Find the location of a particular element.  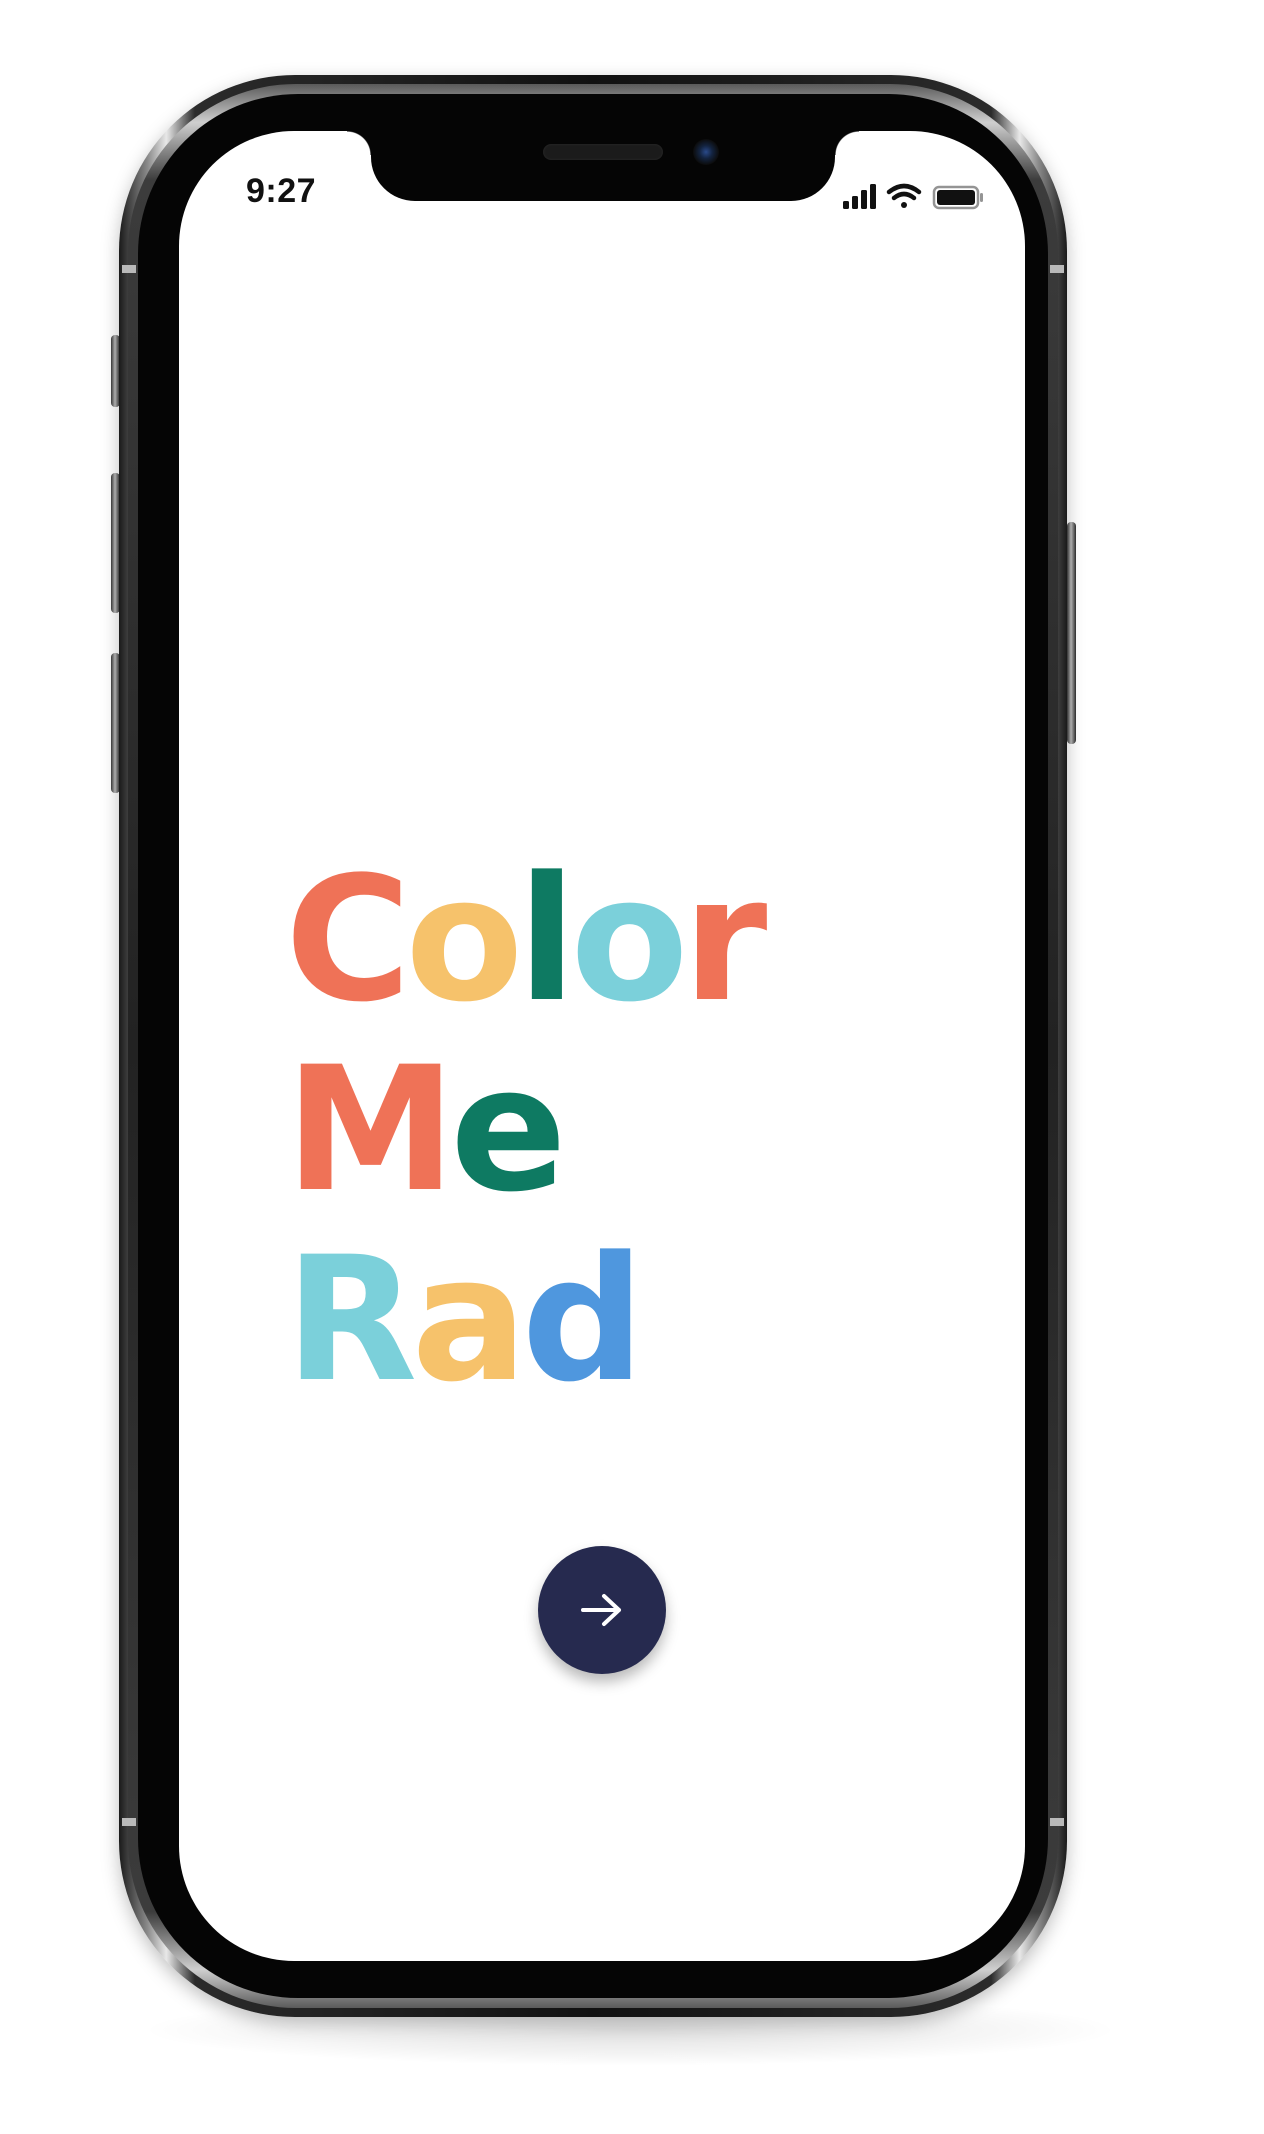

status-icons is located at coordinates (918, 196).